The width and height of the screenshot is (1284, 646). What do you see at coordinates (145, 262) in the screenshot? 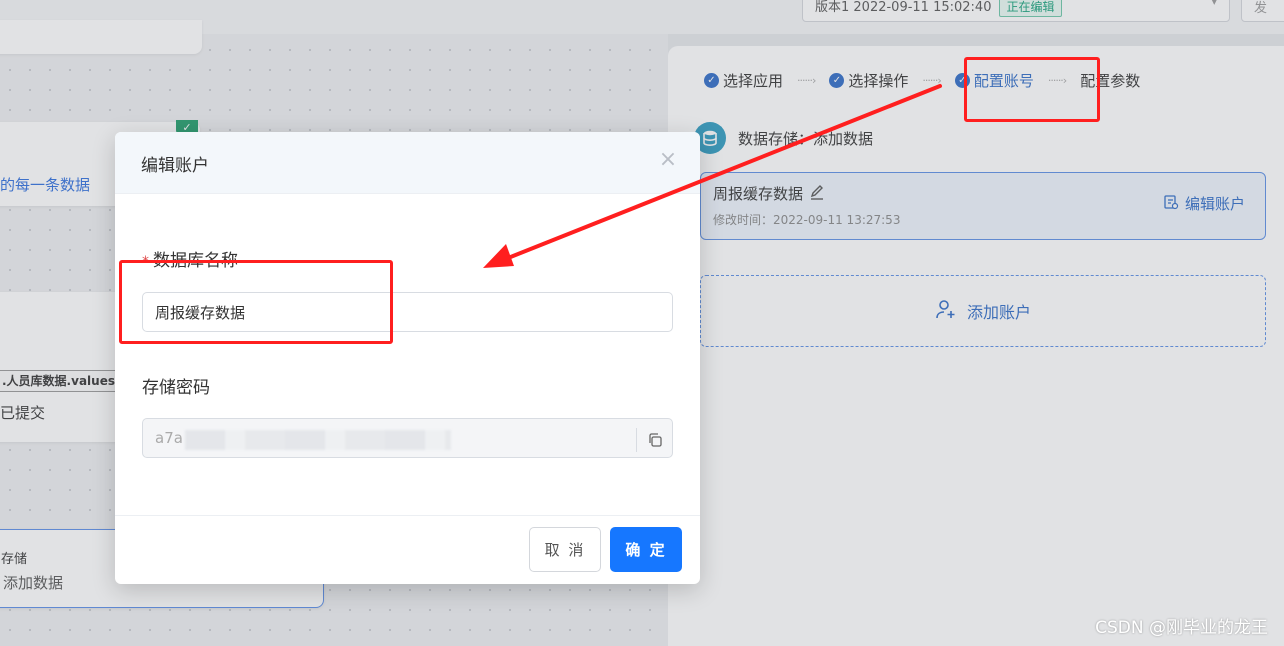
I see `required-mark: *` at bounding box center [145, 262].